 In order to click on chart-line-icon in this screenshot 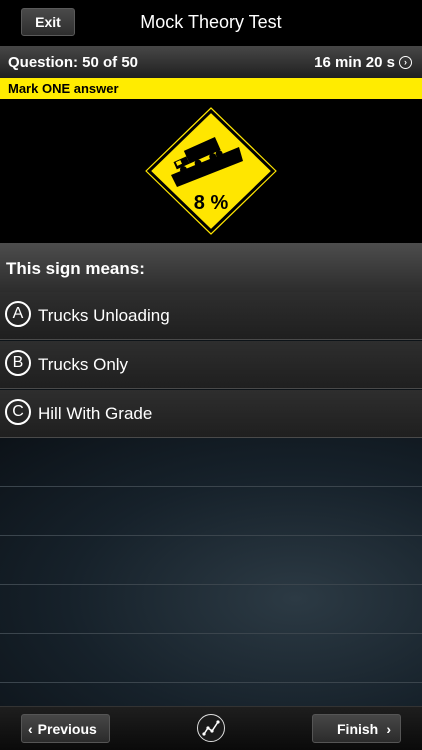, I will do `click(211, 728)`.